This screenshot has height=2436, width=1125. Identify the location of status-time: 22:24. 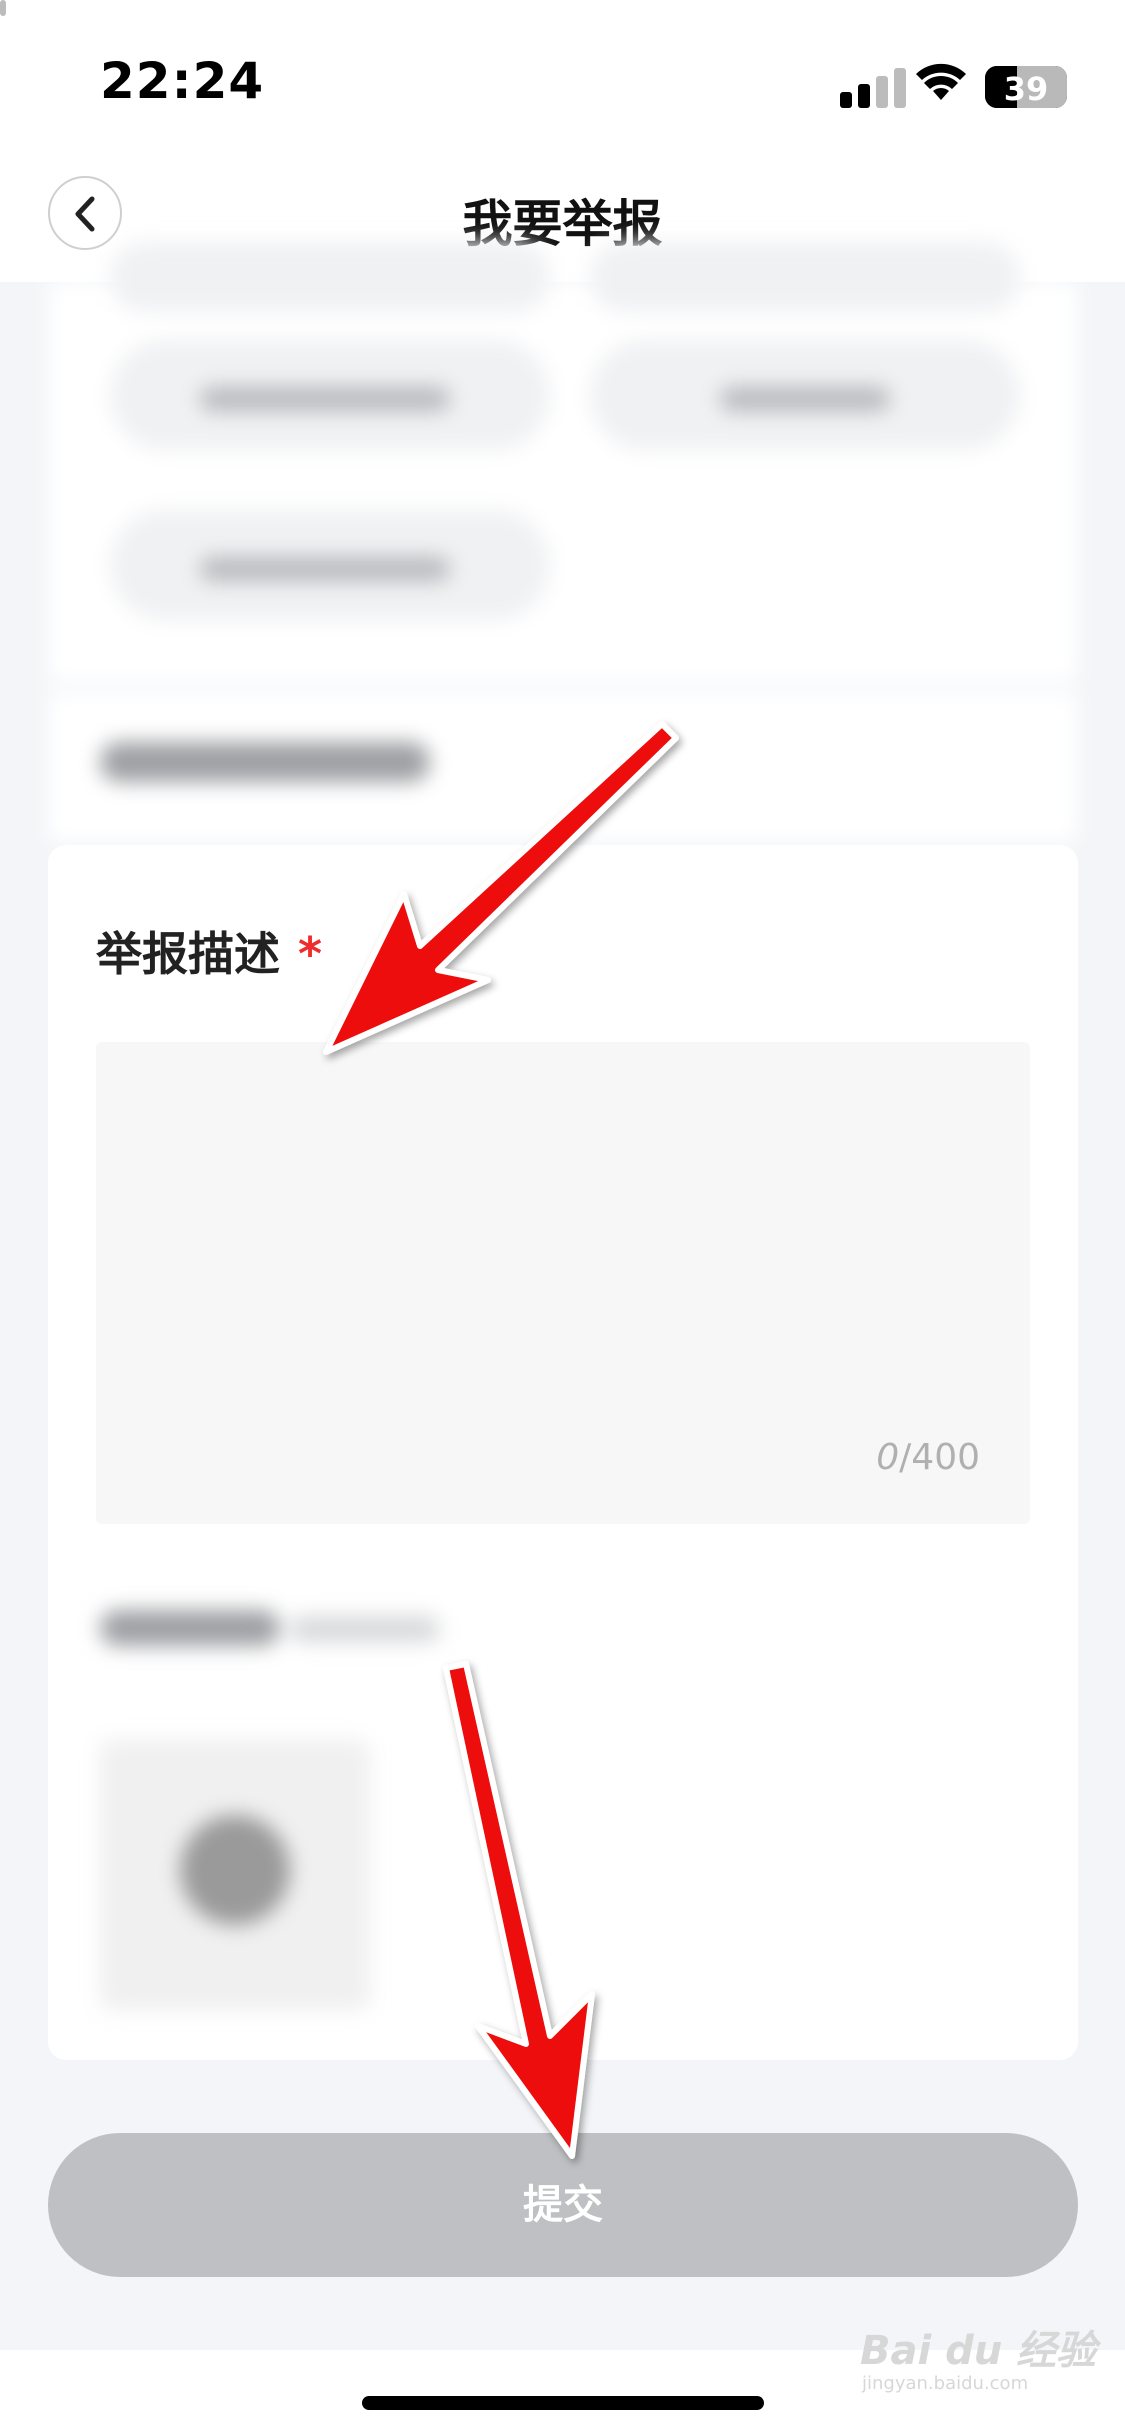
(182, 81).